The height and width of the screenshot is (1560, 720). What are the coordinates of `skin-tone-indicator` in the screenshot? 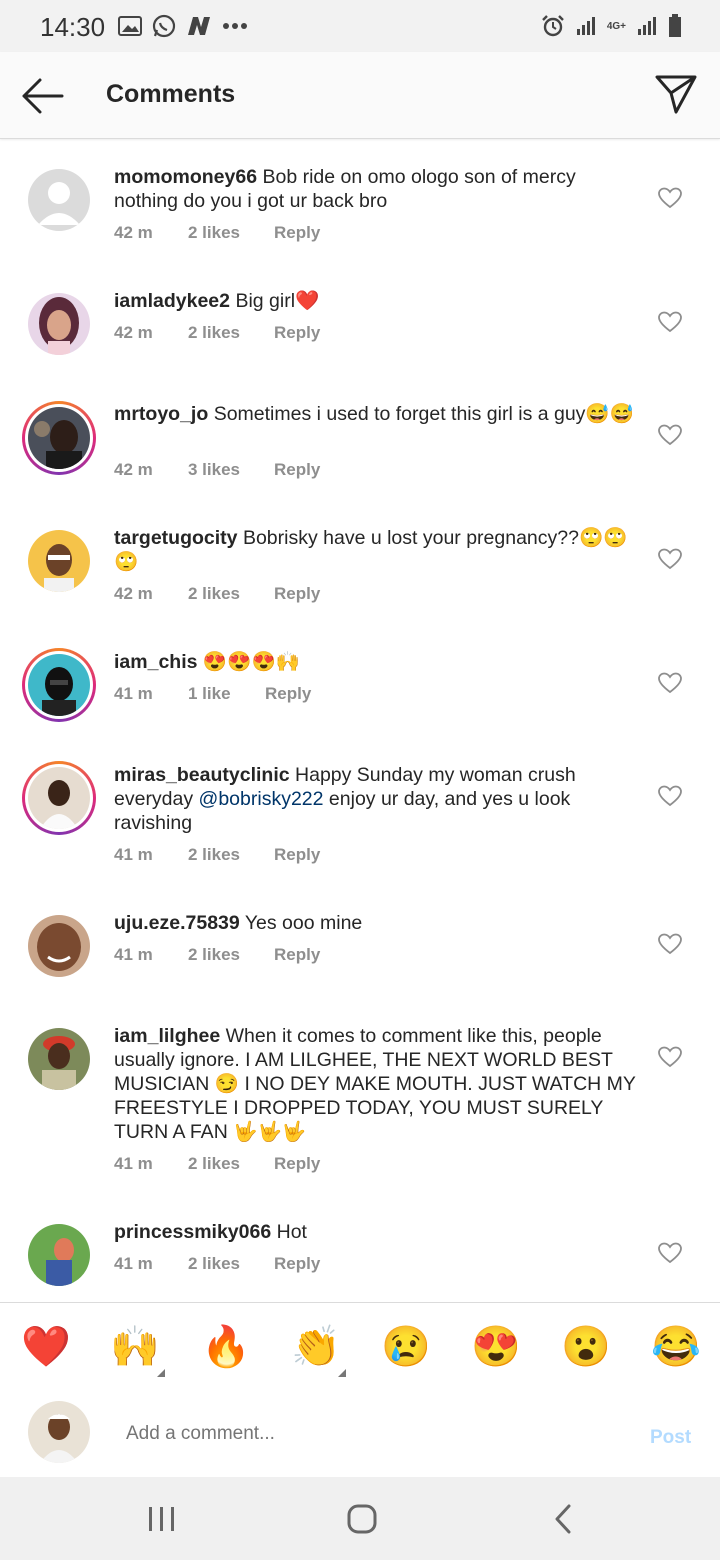 It's located at (342, 1373).